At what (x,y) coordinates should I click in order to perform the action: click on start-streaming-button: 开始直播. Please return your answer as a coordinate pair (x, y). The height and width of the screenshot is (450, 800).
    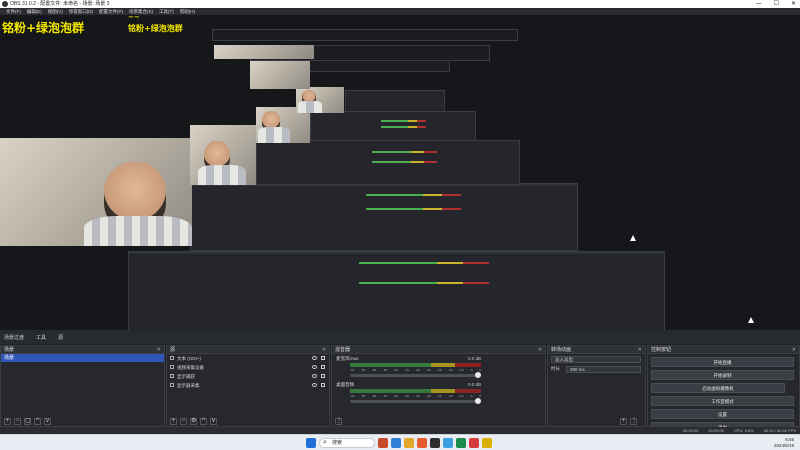
    Looking at the image, I should click on (722, 362).